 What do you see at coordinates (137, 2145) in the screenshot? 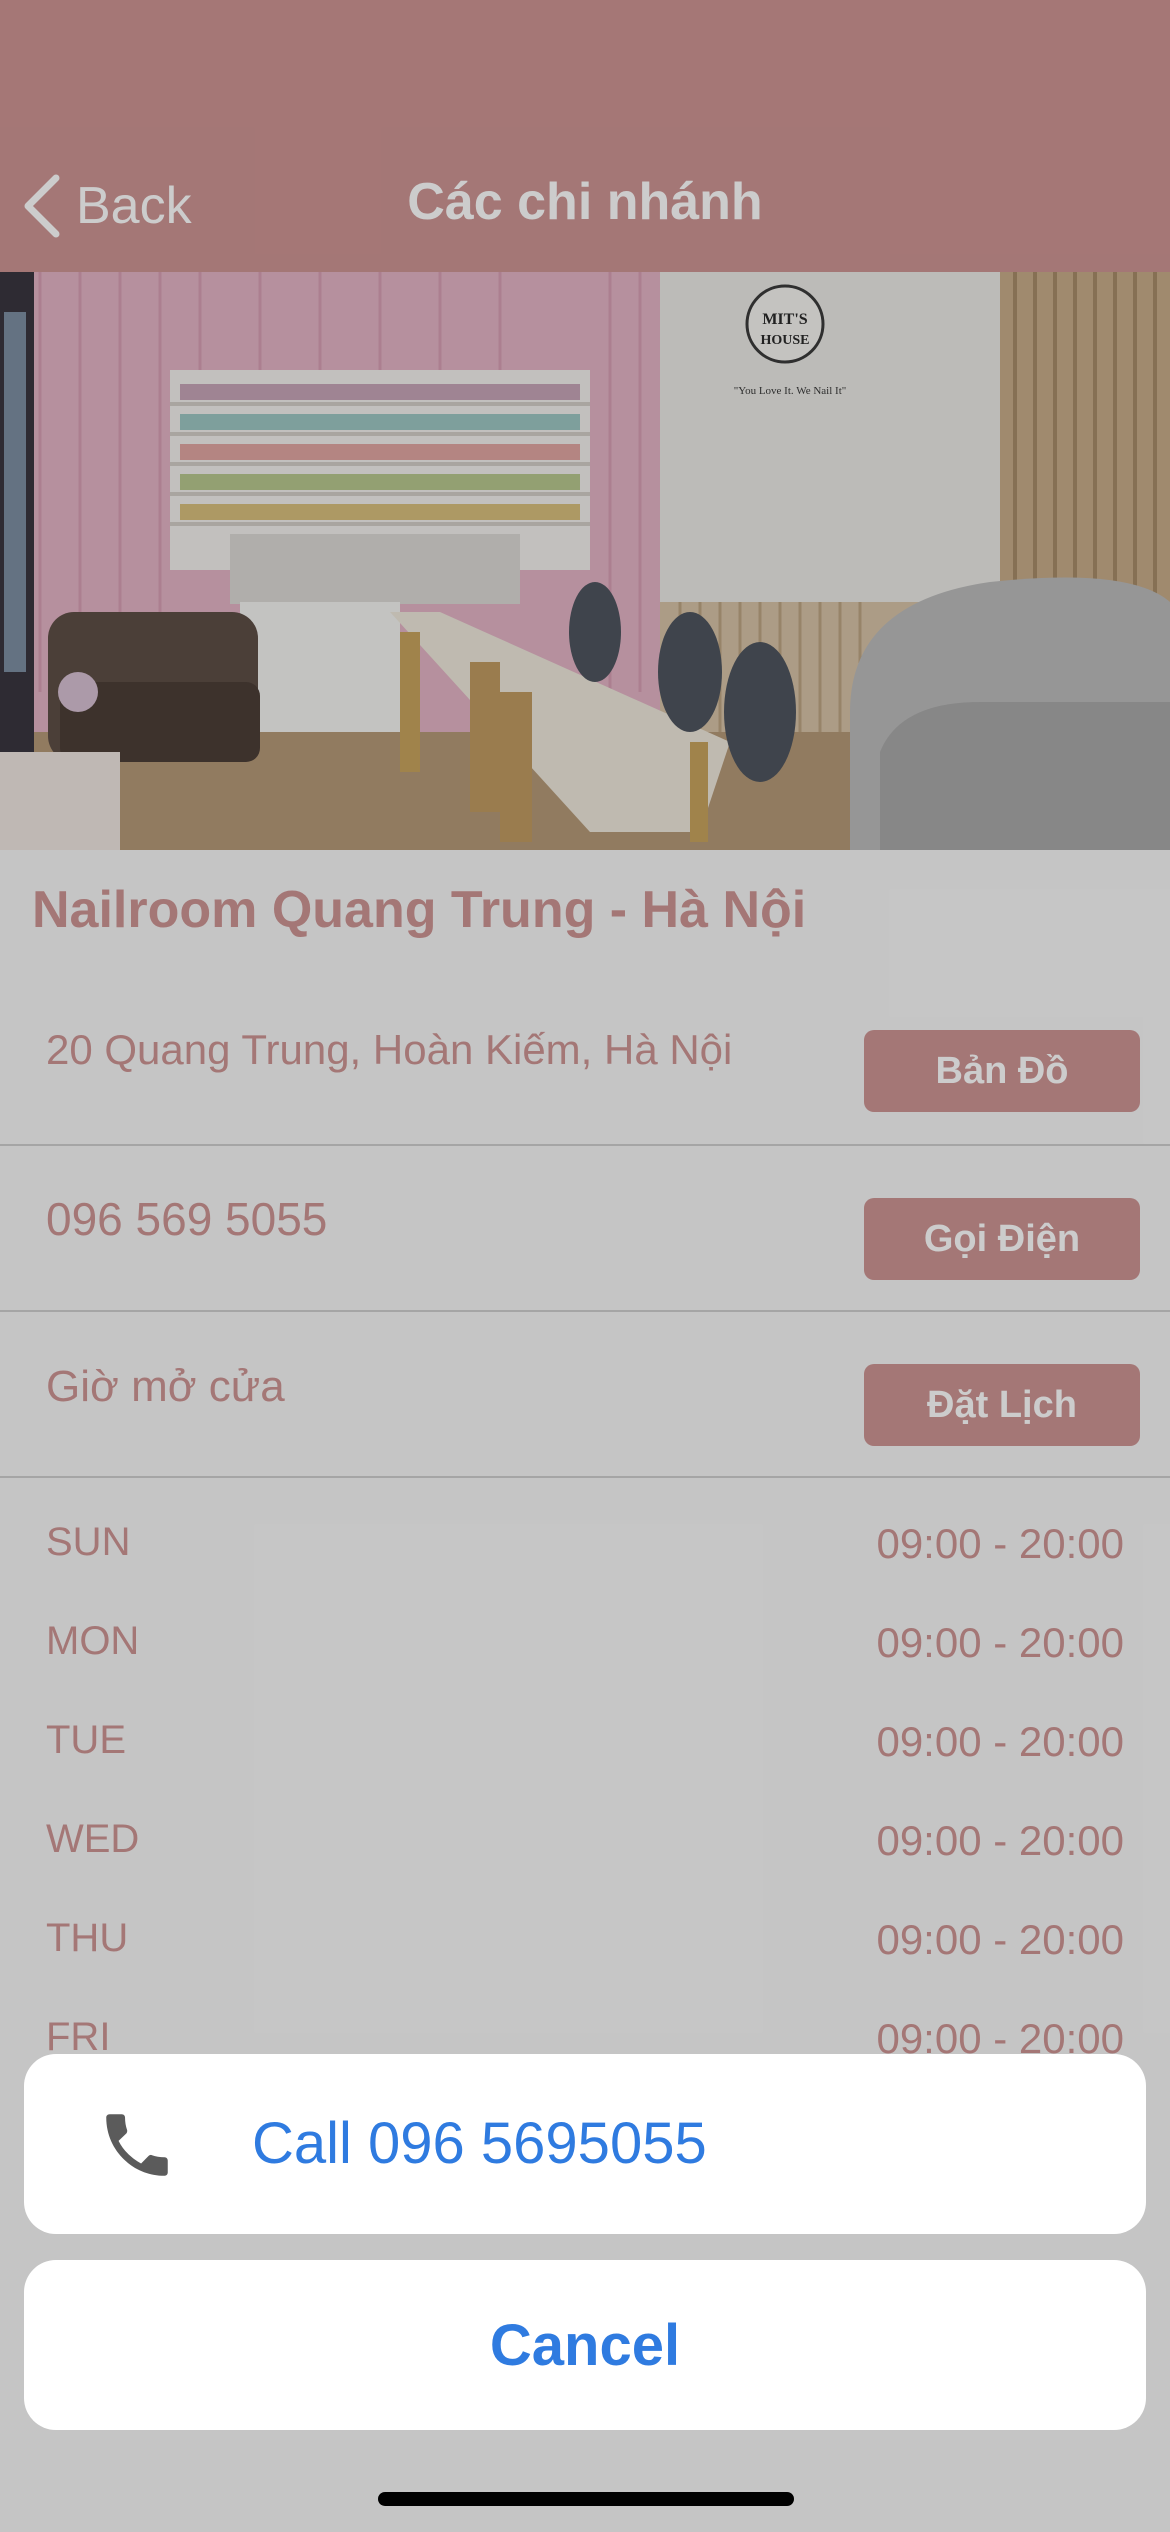
I see `phone-icon` at bounding box center [137, 2145].